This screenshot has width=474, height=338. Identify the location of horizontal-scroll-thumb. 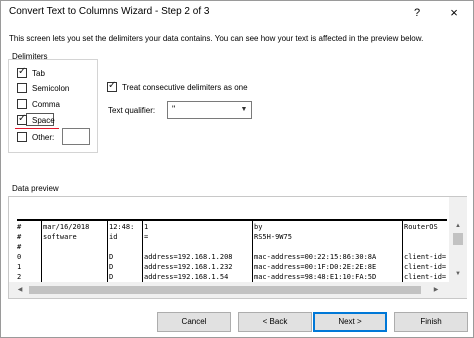
(225, 290).